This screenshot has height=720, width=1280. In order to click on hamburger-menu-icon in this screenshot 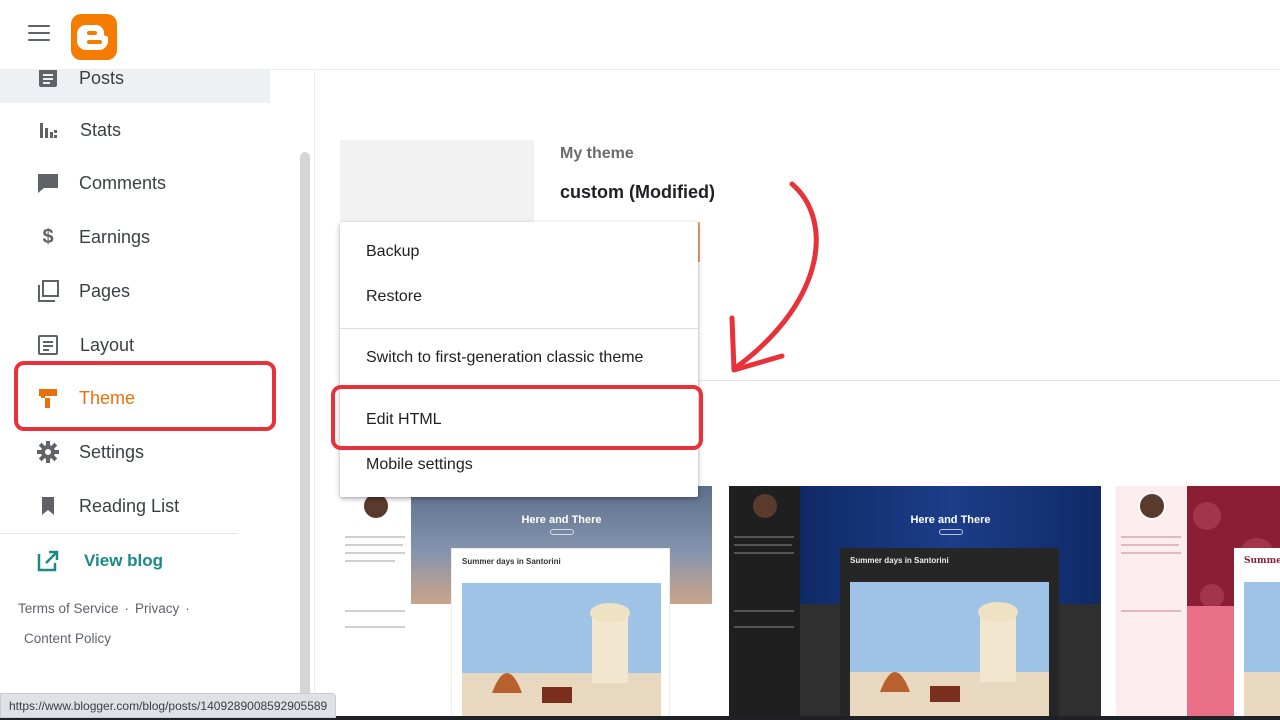, I will do `click(39, 34)`.